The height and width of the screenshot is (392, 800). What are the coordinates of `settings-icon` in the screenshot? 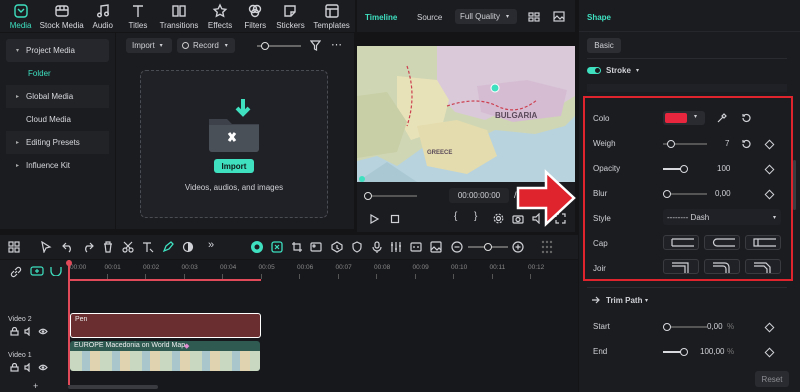 It's located at (498, 218).